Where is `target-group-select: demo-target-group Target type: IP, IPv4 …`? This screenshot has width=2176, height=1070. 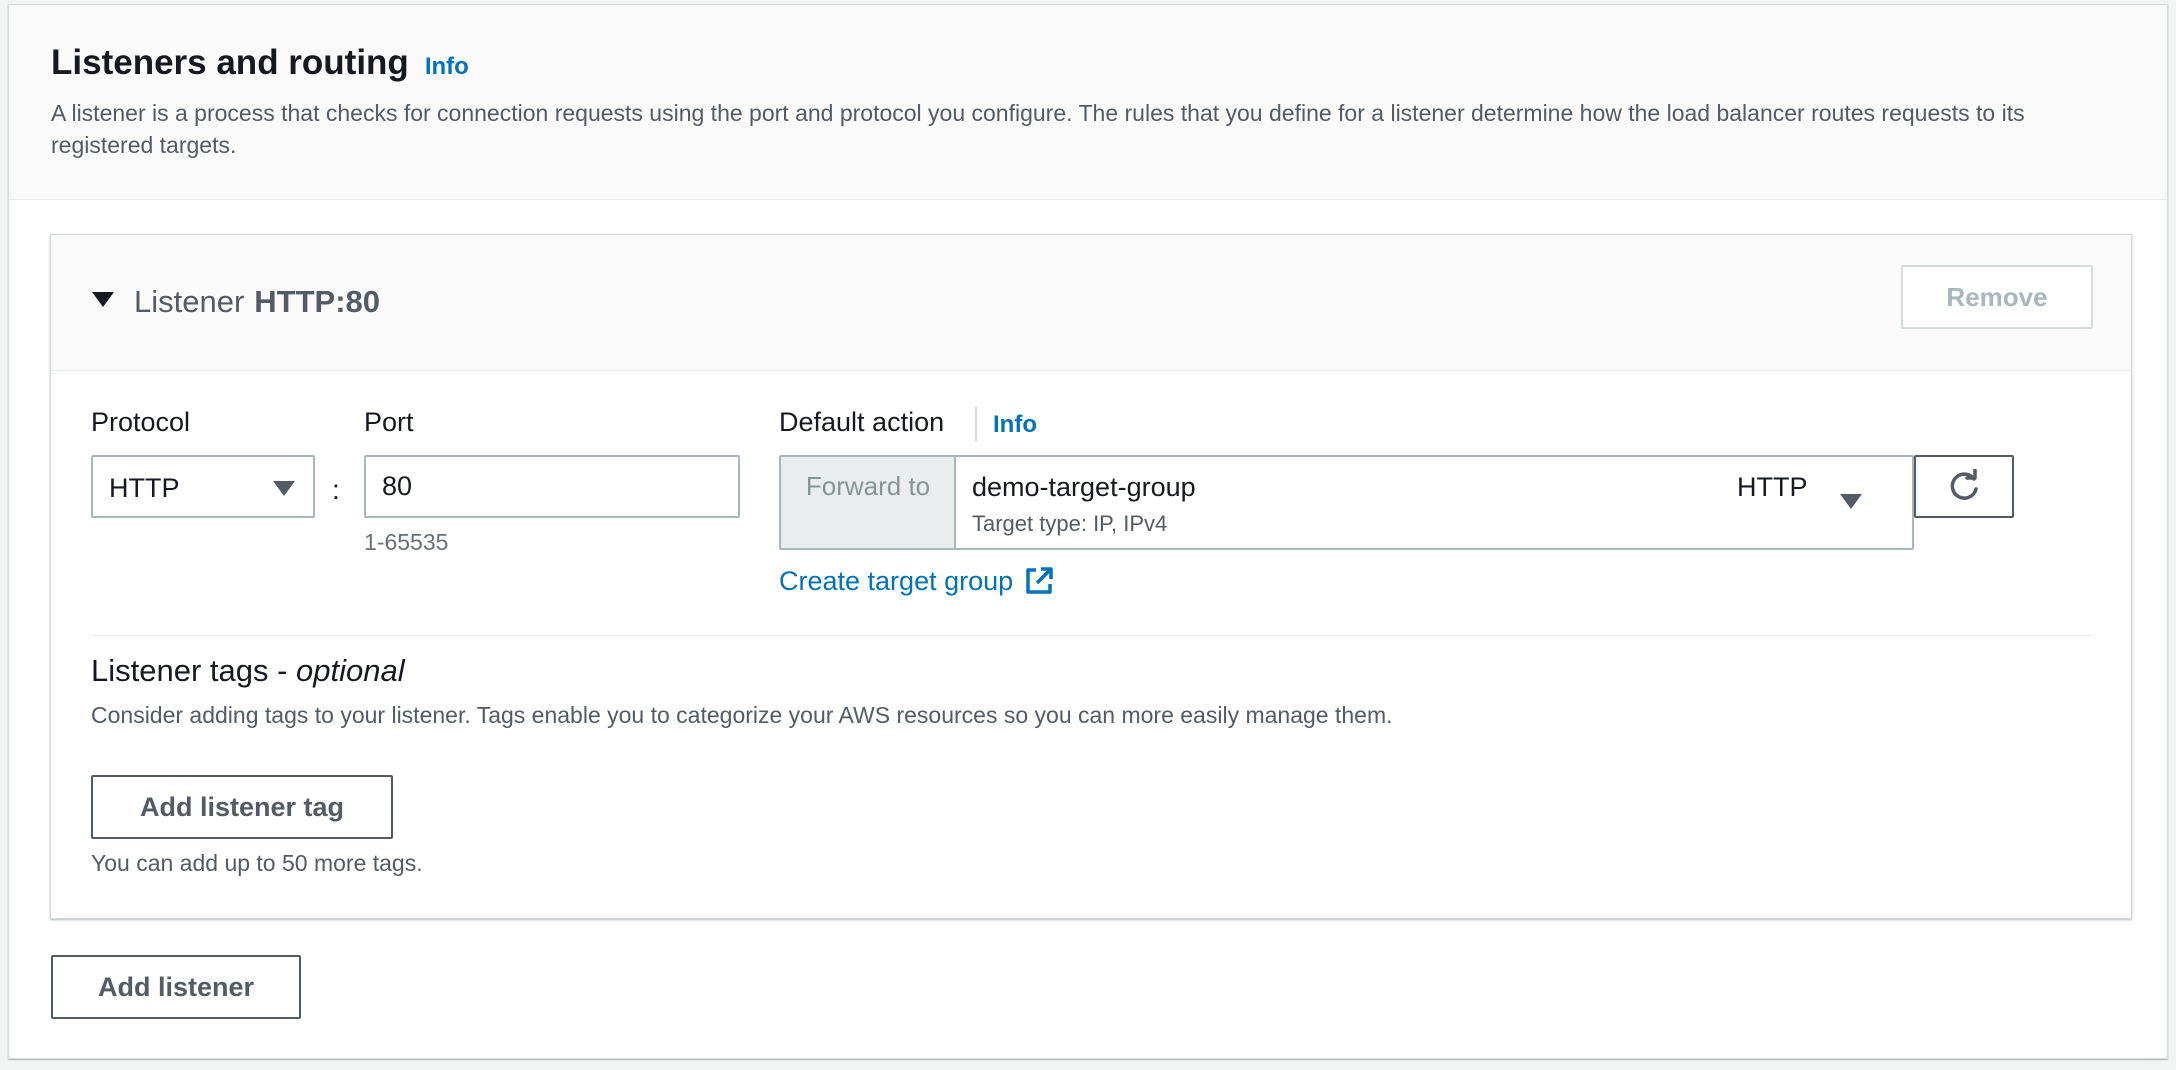 target-group-select: demo-target-group Target type: IP, IPv4 … is located at coordinates (1434, 502).